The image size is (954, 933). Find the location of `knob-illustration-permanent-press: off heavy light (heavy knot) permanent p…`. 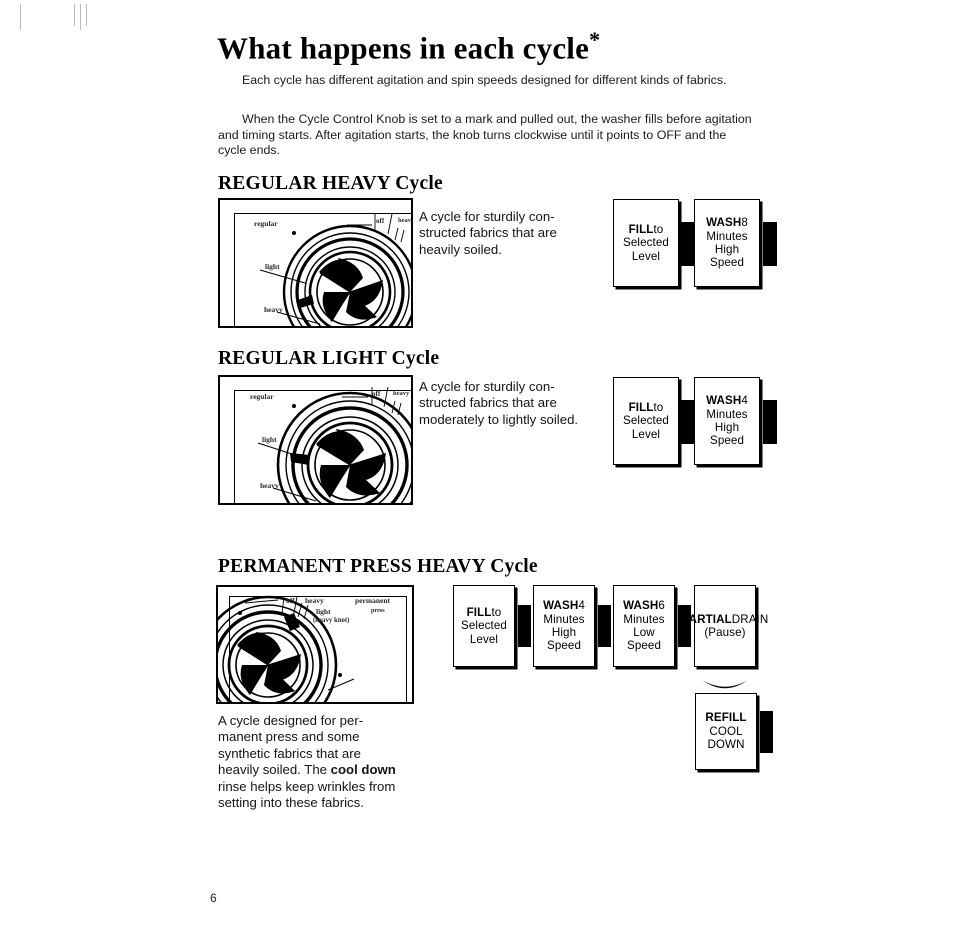

knob-illustration-permanent-press: off heavy light (heavy knot) permanent p… is located at coordinates (315, 644).